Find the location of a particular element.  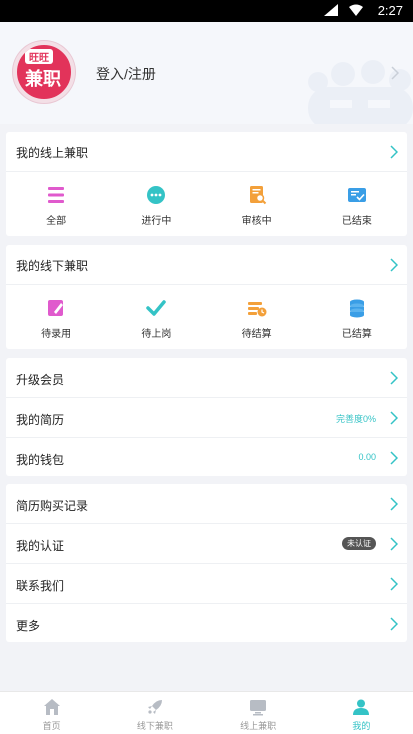

offline-pending-settle: 待结算 is located at coordinates (257, 313).